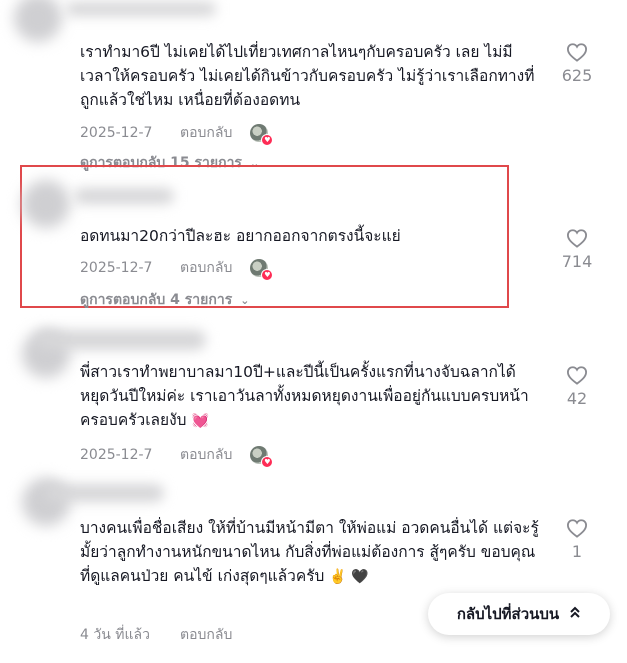  Describe the element at coordinates (577, 249) in the screenshot. I see `like-button: 714` at that location.